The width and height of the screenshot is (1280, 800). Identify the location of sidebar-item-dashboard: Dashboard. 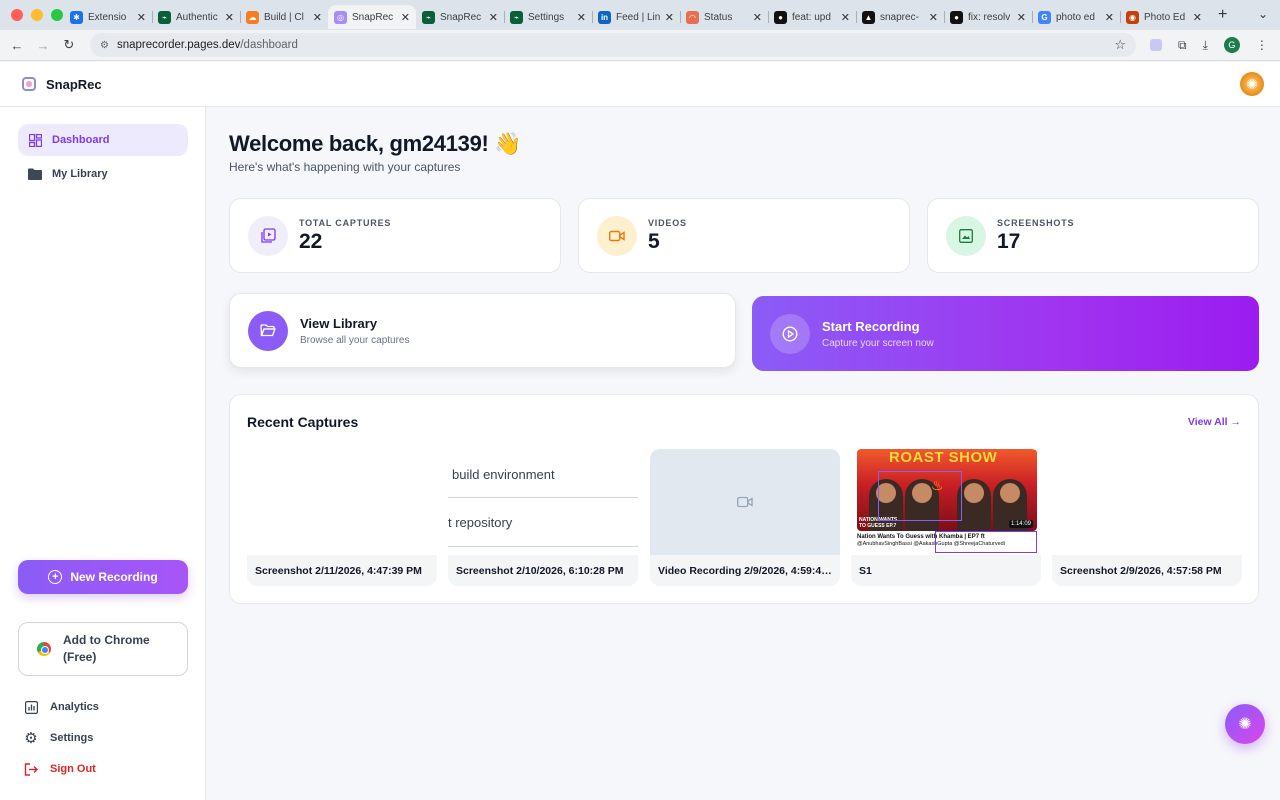
(103, 140).